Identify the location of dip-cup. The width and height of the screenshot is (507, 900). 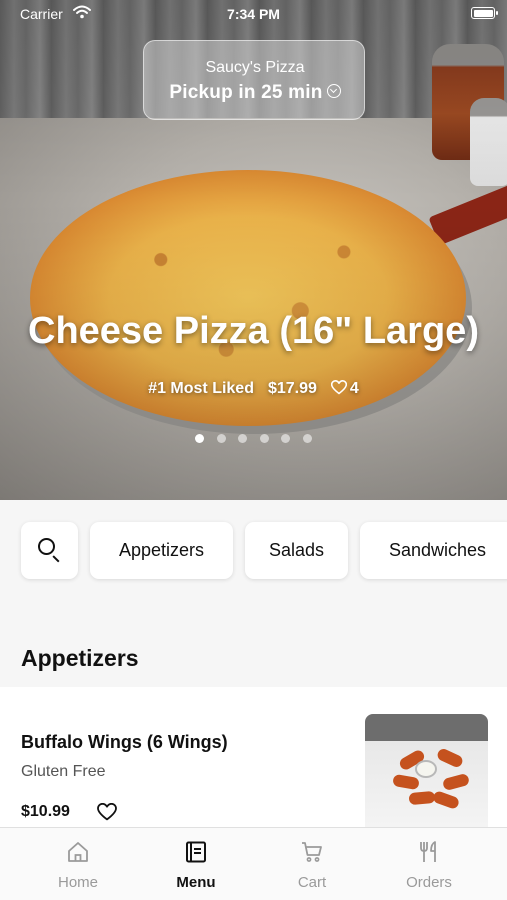
(426, 769).